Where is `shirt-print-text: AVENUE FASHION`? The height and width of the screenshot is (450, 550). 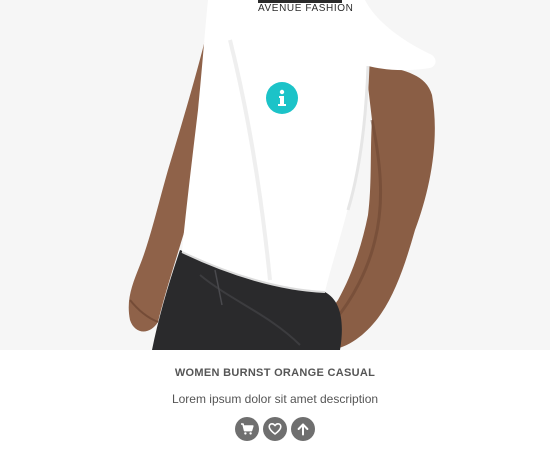
shirt-print-text: AVENUE FASHION is located at coordinates (306, 8).